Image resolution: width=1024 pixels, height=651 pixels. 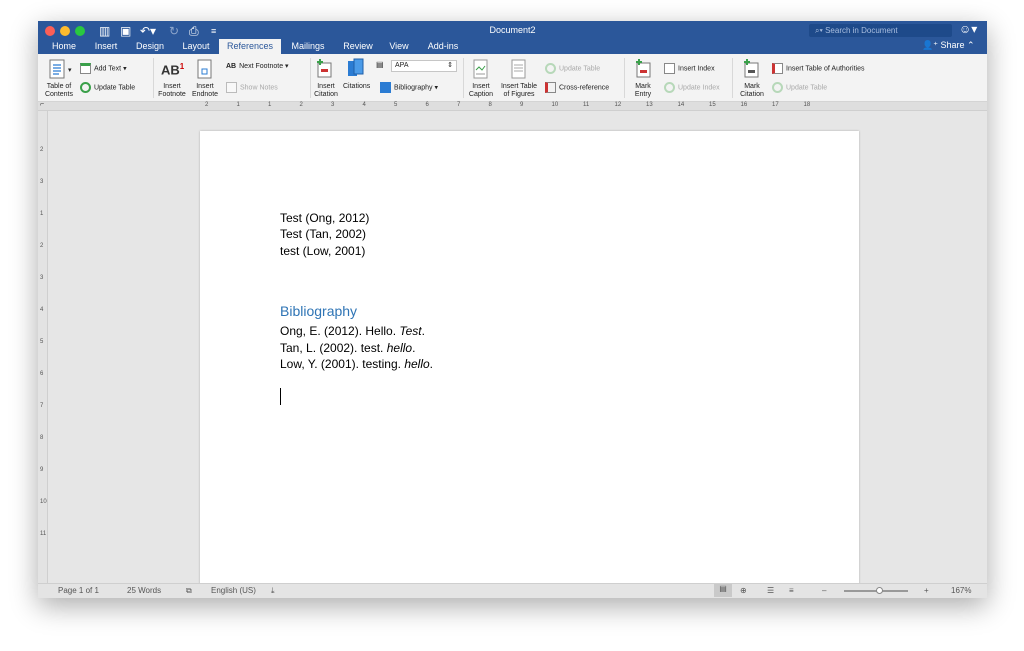 What do you see at coordinates (799, 87) in the screenshot?
I see `update-table-button-authorities: Update Table` at bounding box center [799, 87].